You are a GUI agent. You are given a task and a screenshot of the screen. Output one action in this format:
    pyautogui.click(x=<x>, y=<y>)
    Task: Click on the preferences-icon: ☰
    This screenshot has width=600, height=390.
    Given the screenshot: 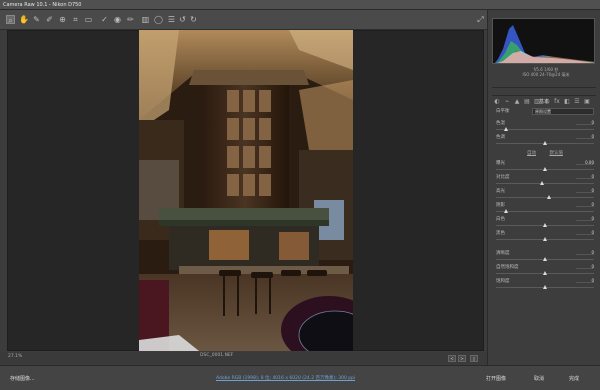 What is the action you would take?
    pyautogui.click(x=171, y=19)
    